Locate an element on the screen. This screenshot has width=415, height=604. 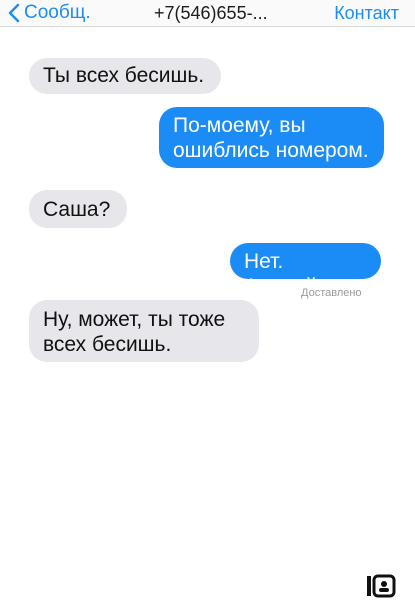
site-logo-icon is located at coordinates (381, 586).